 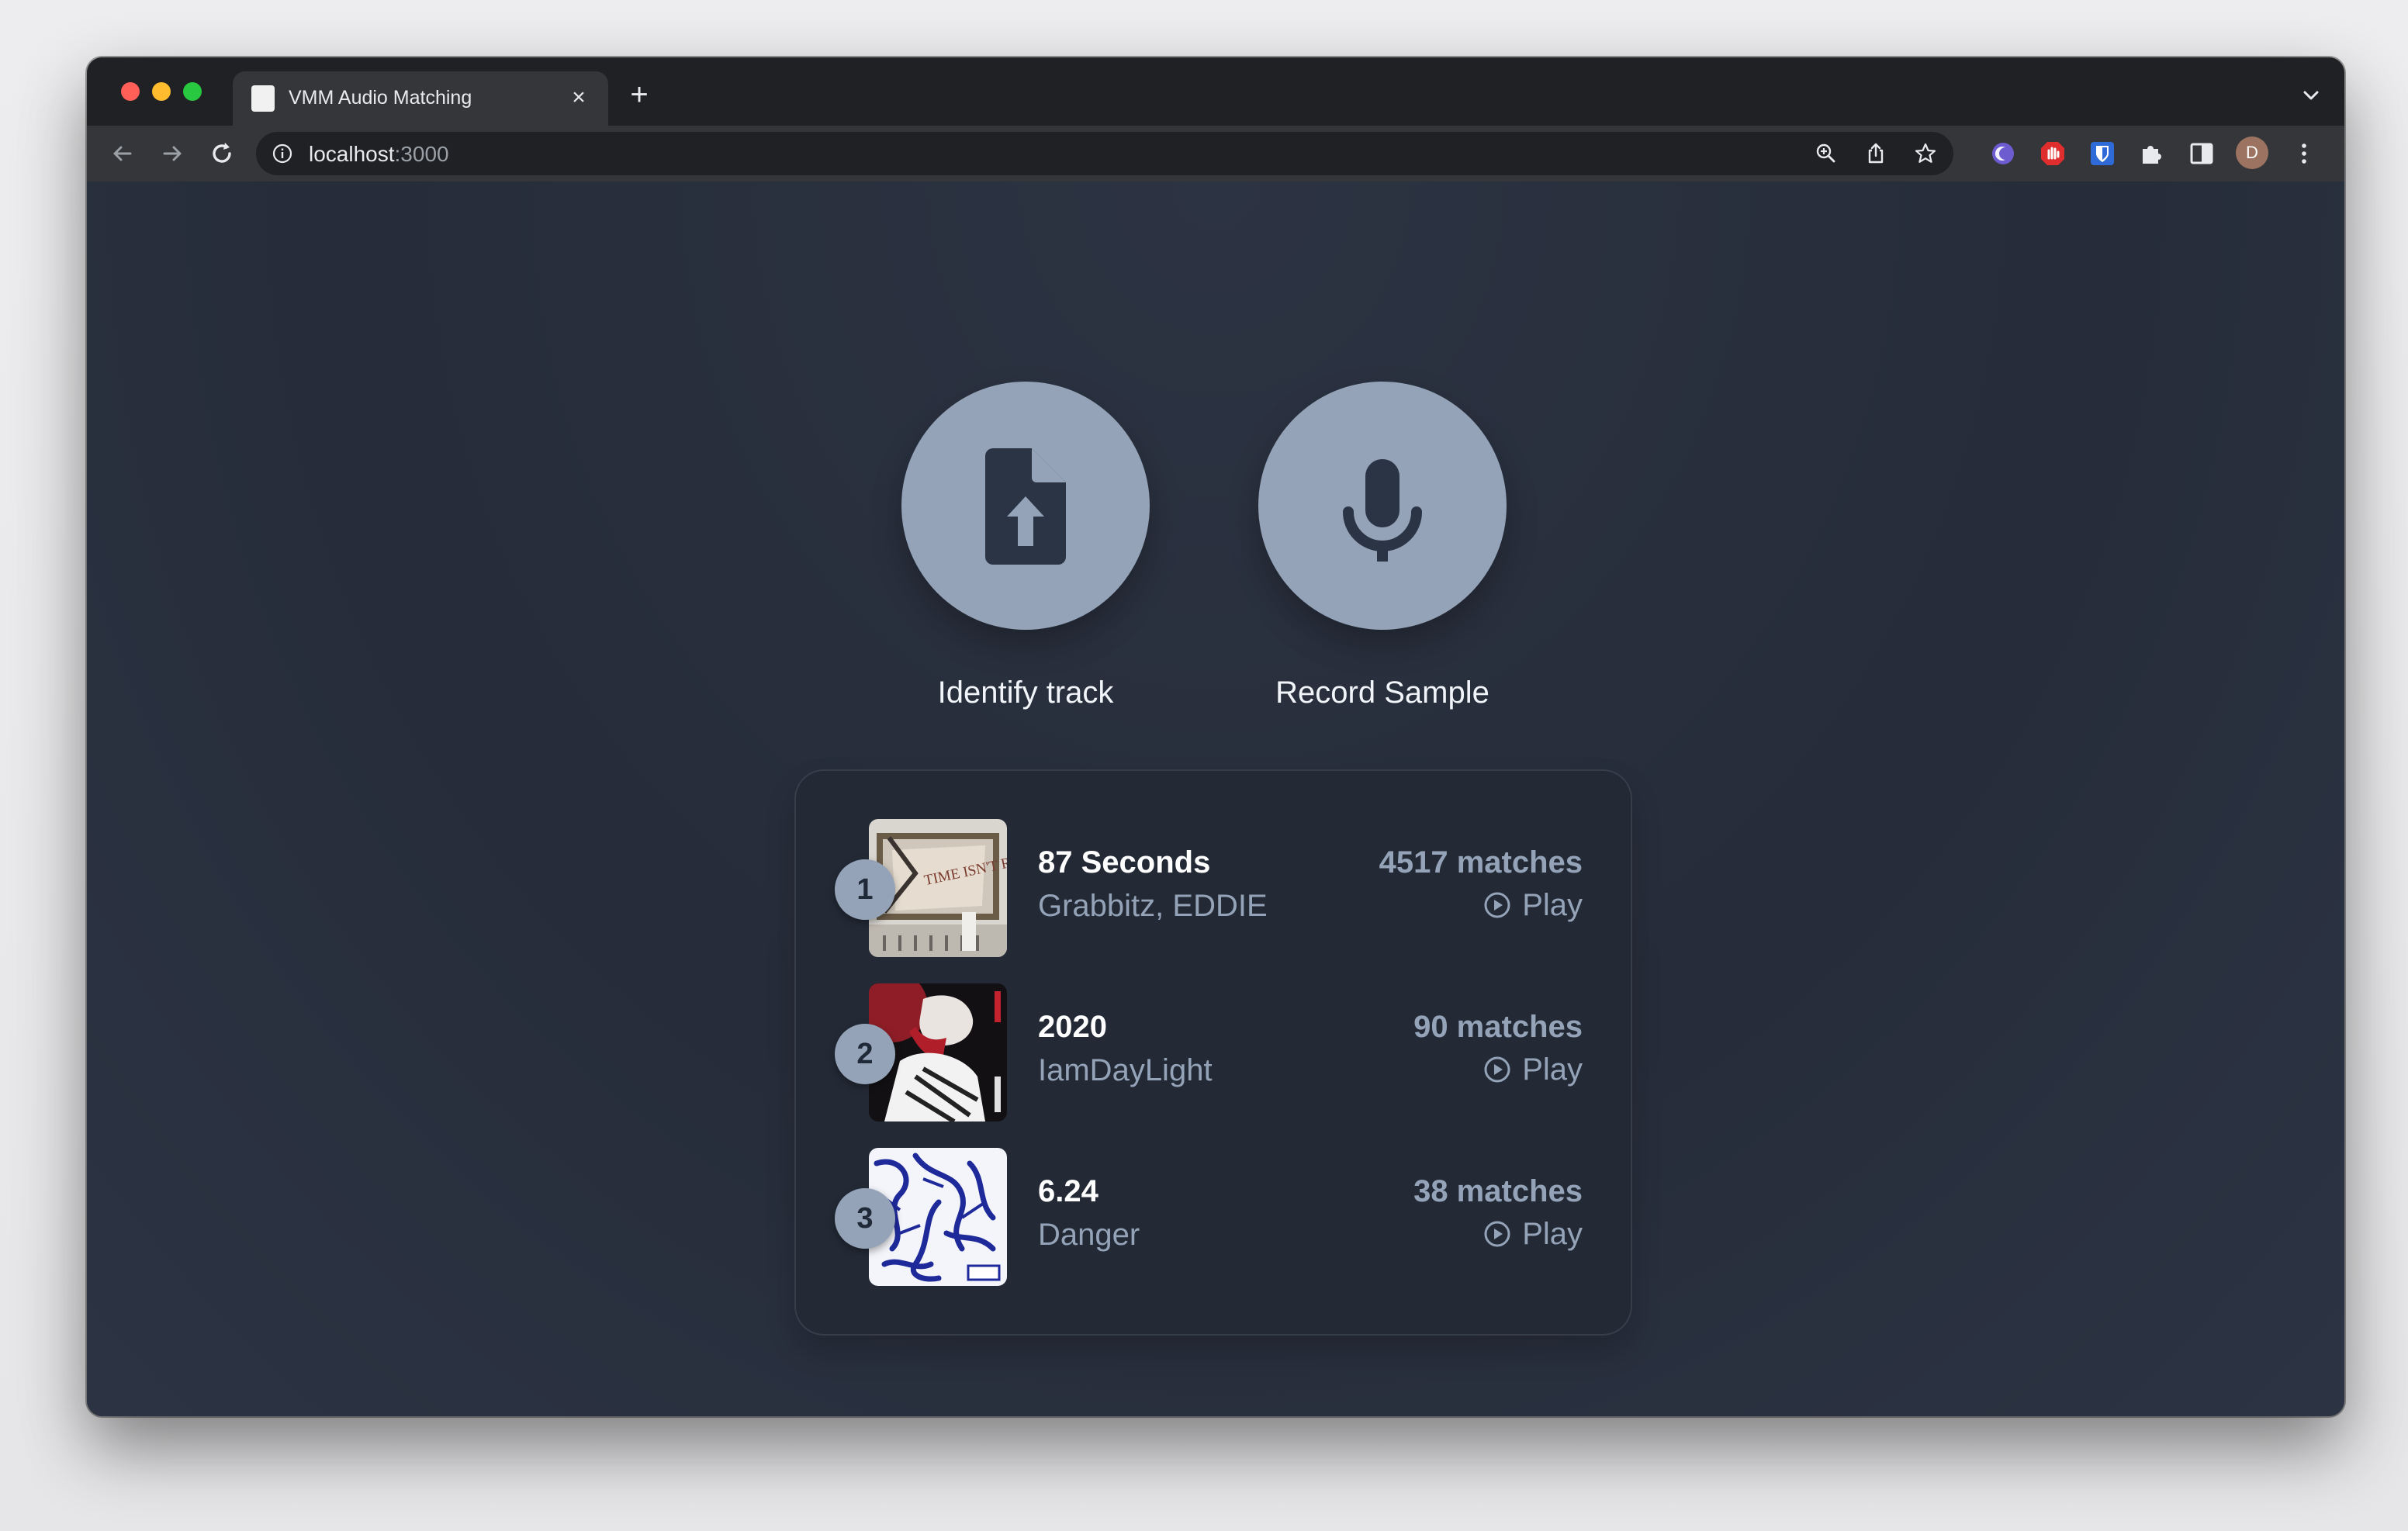 What do you see at coordinates (2202, 154) in the screenshot?
I see `side-panel-icon` at bounding box center [2202, 154].